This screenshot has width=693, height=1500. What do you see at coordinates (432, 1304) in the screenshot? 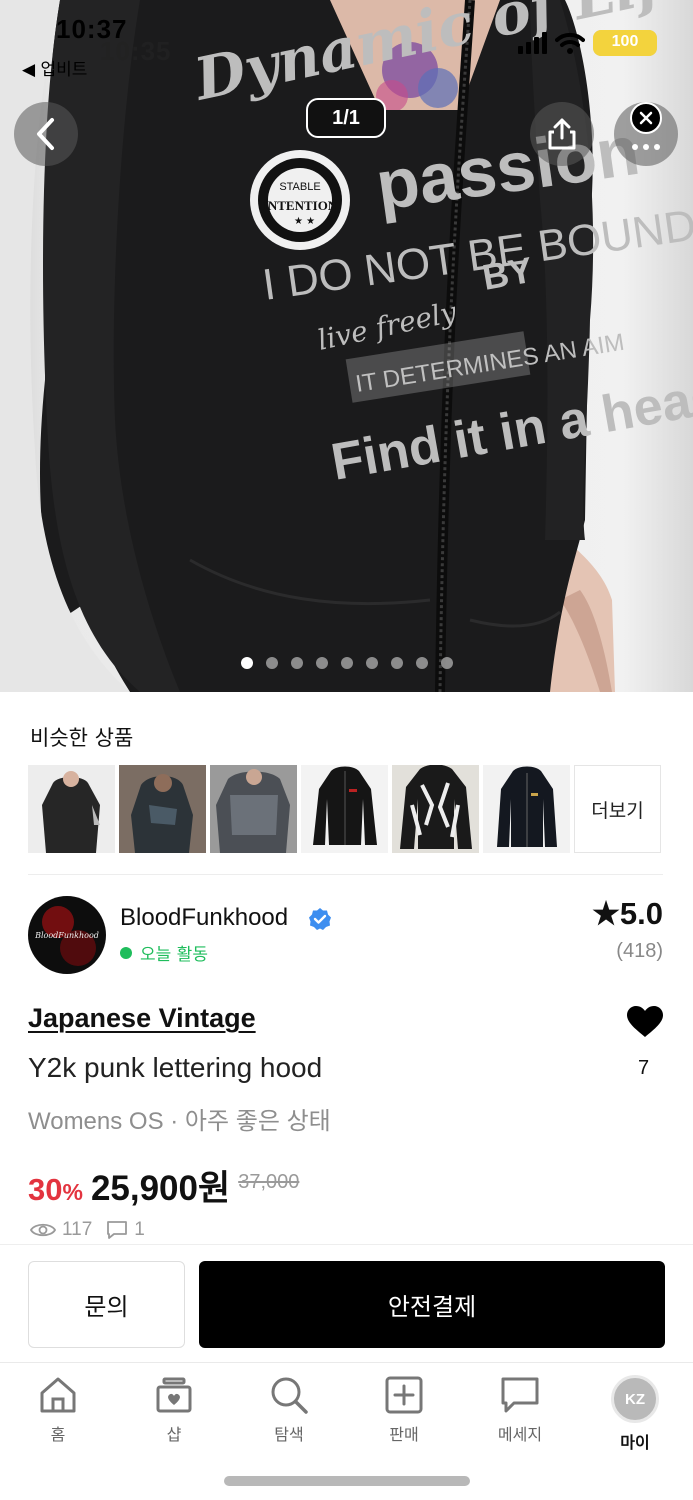
I see `safe-payment-button: 안전결제` at bounding box center [432, 1304].